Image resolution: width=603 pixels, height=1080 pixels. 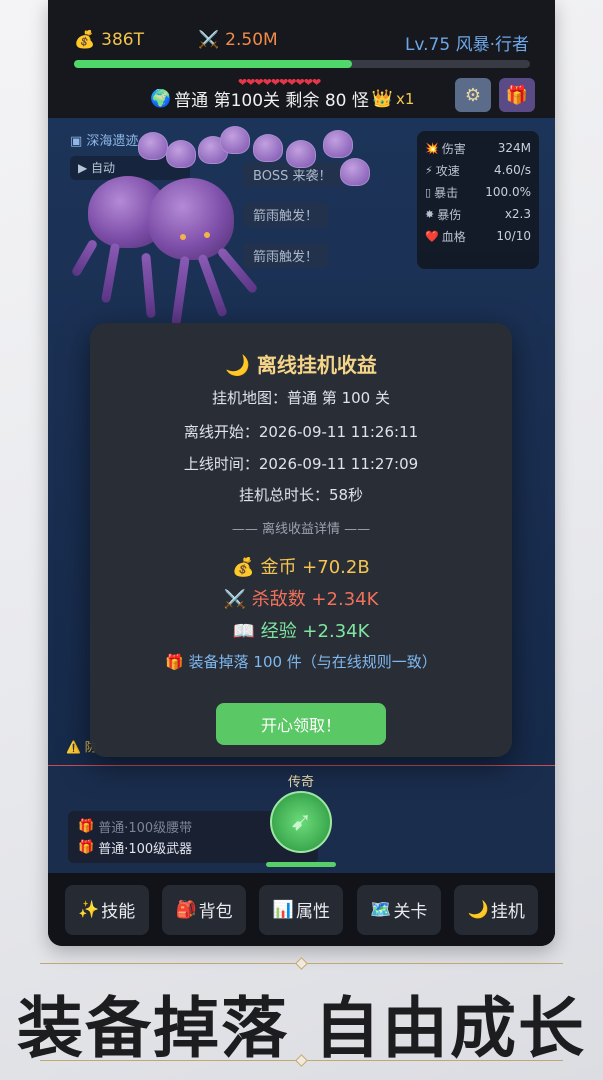 I want to click on stat-value: 10/10, so click(x=513, y=236).